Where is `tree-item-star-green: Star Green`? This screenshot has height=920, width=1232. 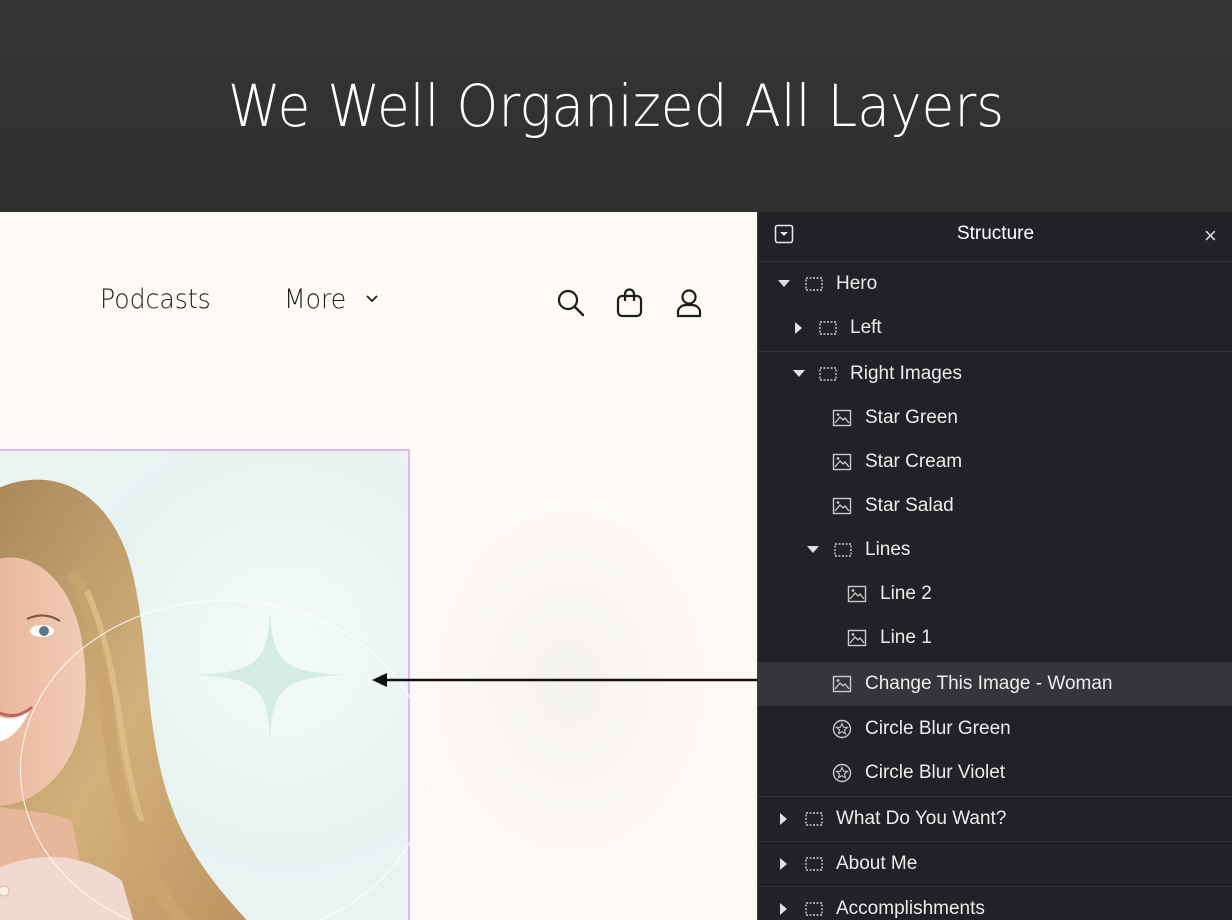 tree-item-star-green: Star Green is located at coordinates (995, 418).